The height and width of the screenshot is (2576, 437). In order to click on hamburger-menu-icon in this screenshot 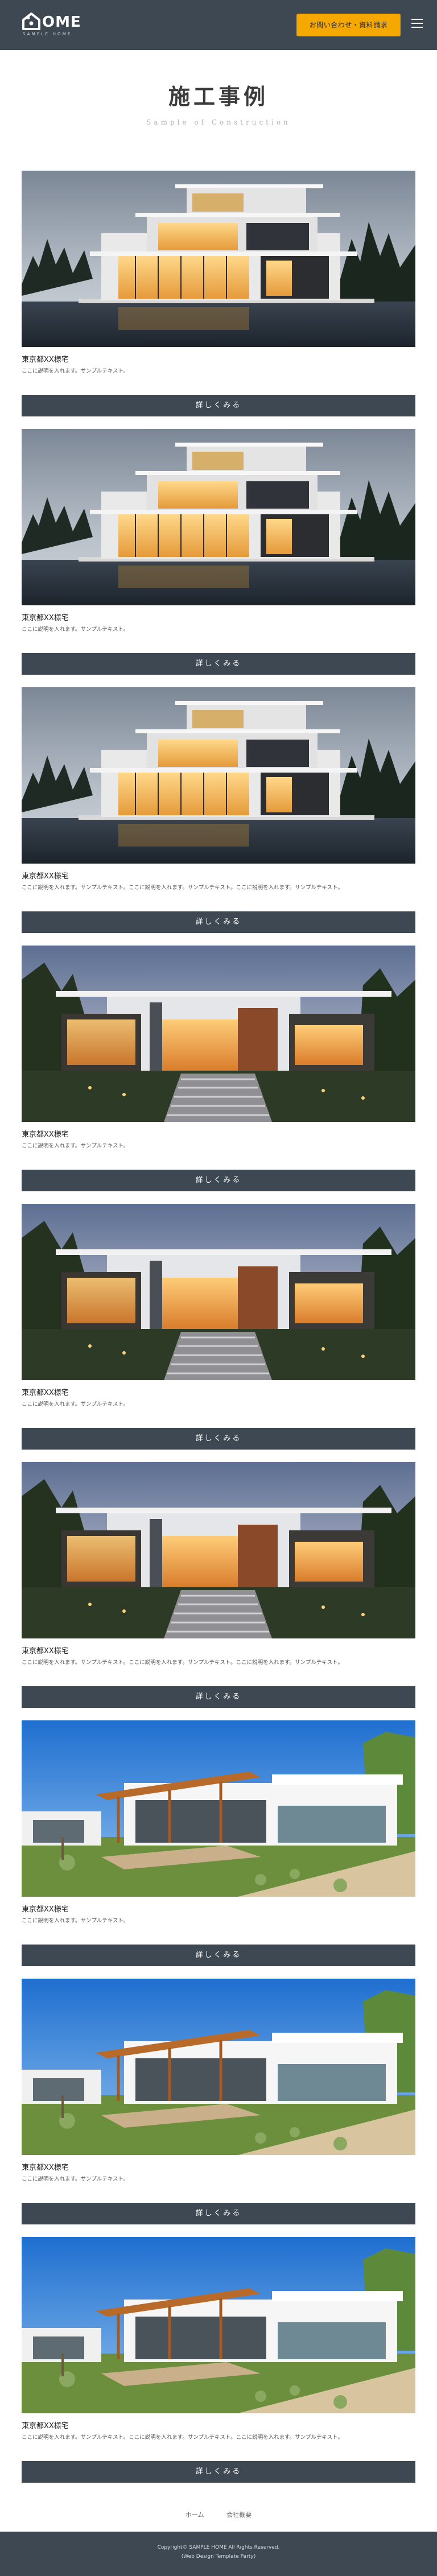, I will do `click(417, 25)`.